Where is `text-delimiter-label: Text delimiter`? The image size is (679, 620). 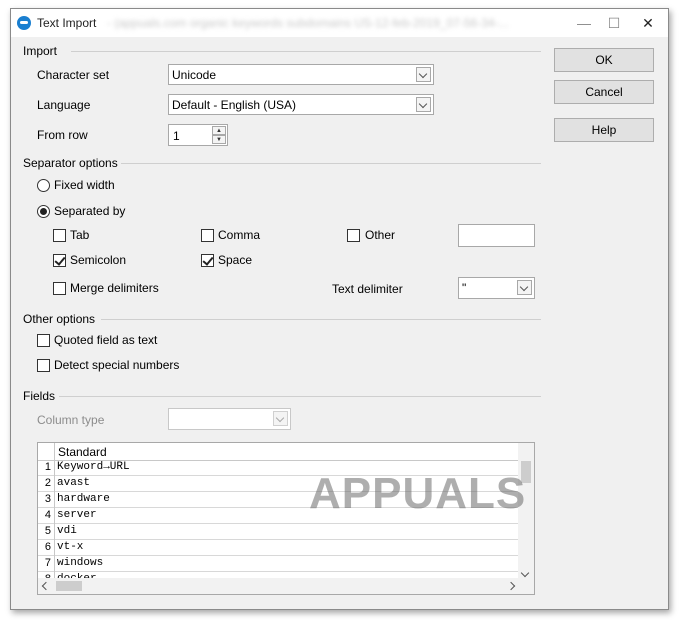
text-delimiter-label: Text delimiter is located at coordinates (367, 289).